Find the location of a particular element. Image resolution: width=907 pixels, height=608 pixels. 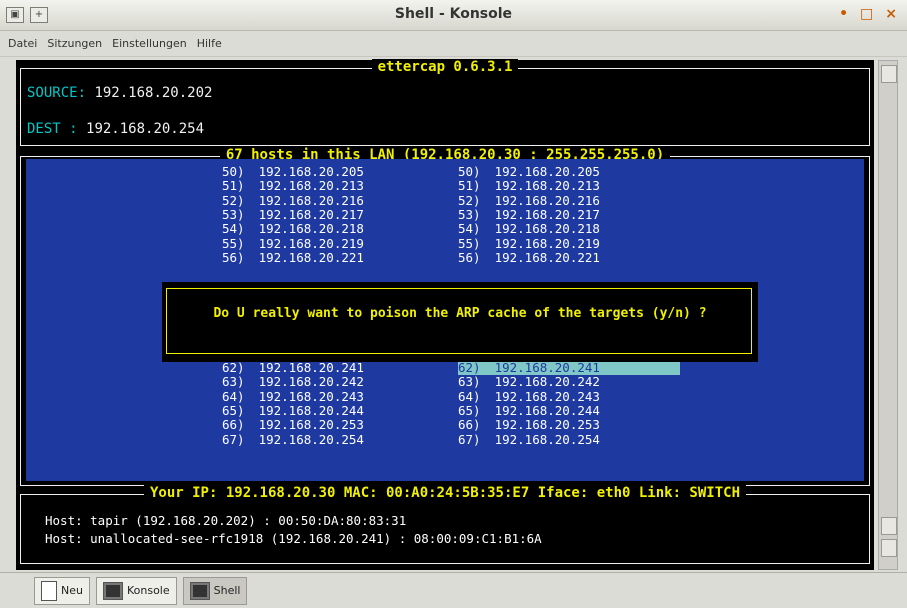

tab-konsole-label: Konsole is located at coordinates (148, 590).